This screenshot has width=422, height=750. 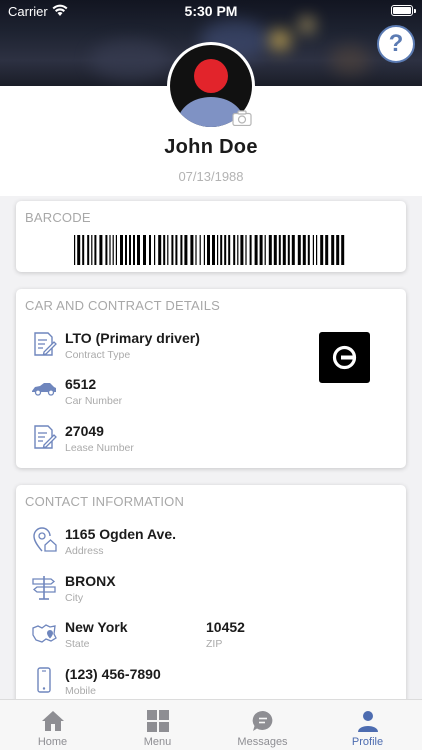 I want to click on help-question-icon: ?, so click(x=396, y=43).